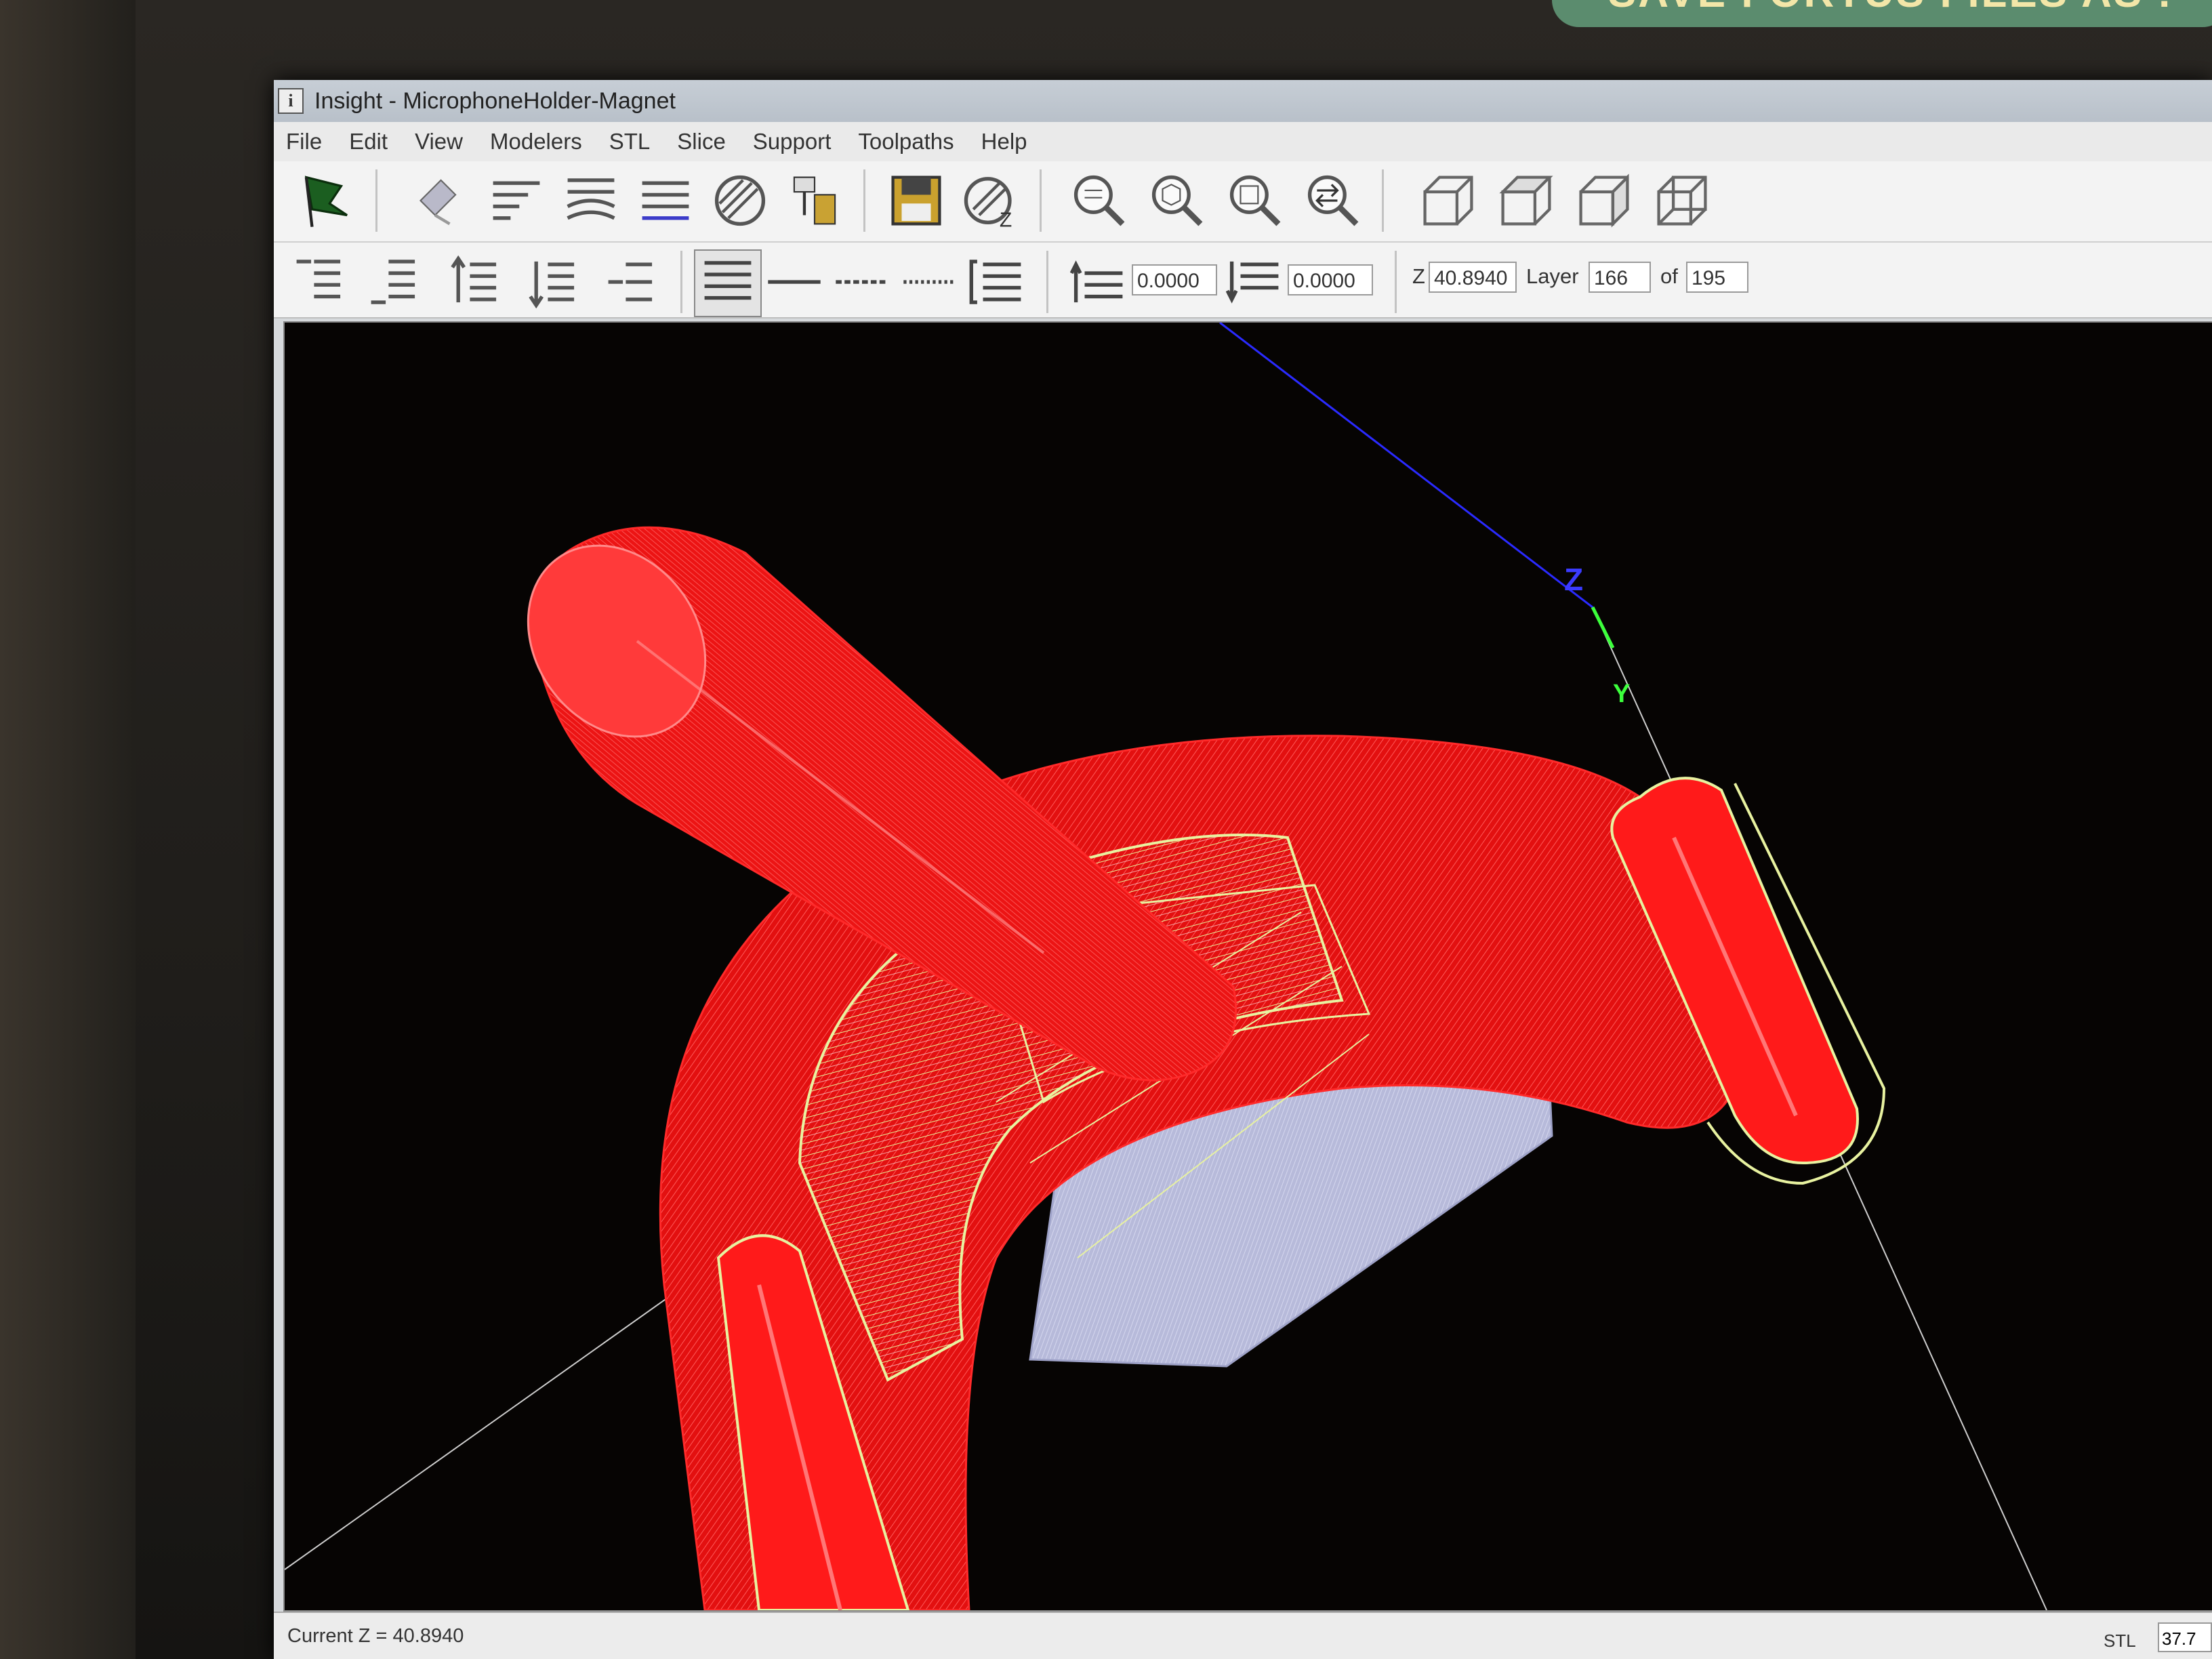  I want to click on status-bar: Current Z = 40.8940 STL 37.7, so click(1243, 1635).